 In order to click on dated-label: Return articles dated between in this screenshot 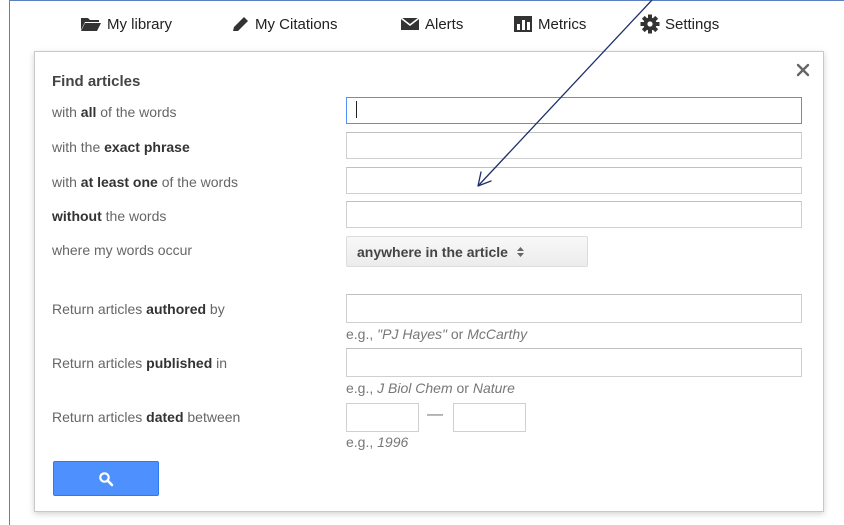, I will do `click(146, 417)`.